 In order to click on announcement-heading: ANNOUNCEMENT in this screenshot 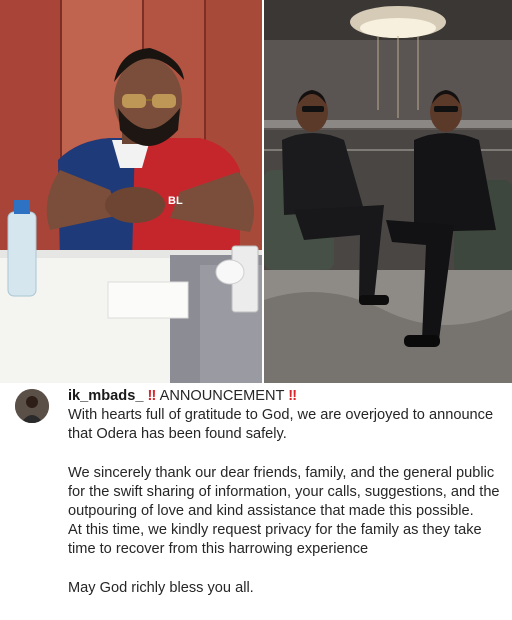, I will do `click(222, 396)`.